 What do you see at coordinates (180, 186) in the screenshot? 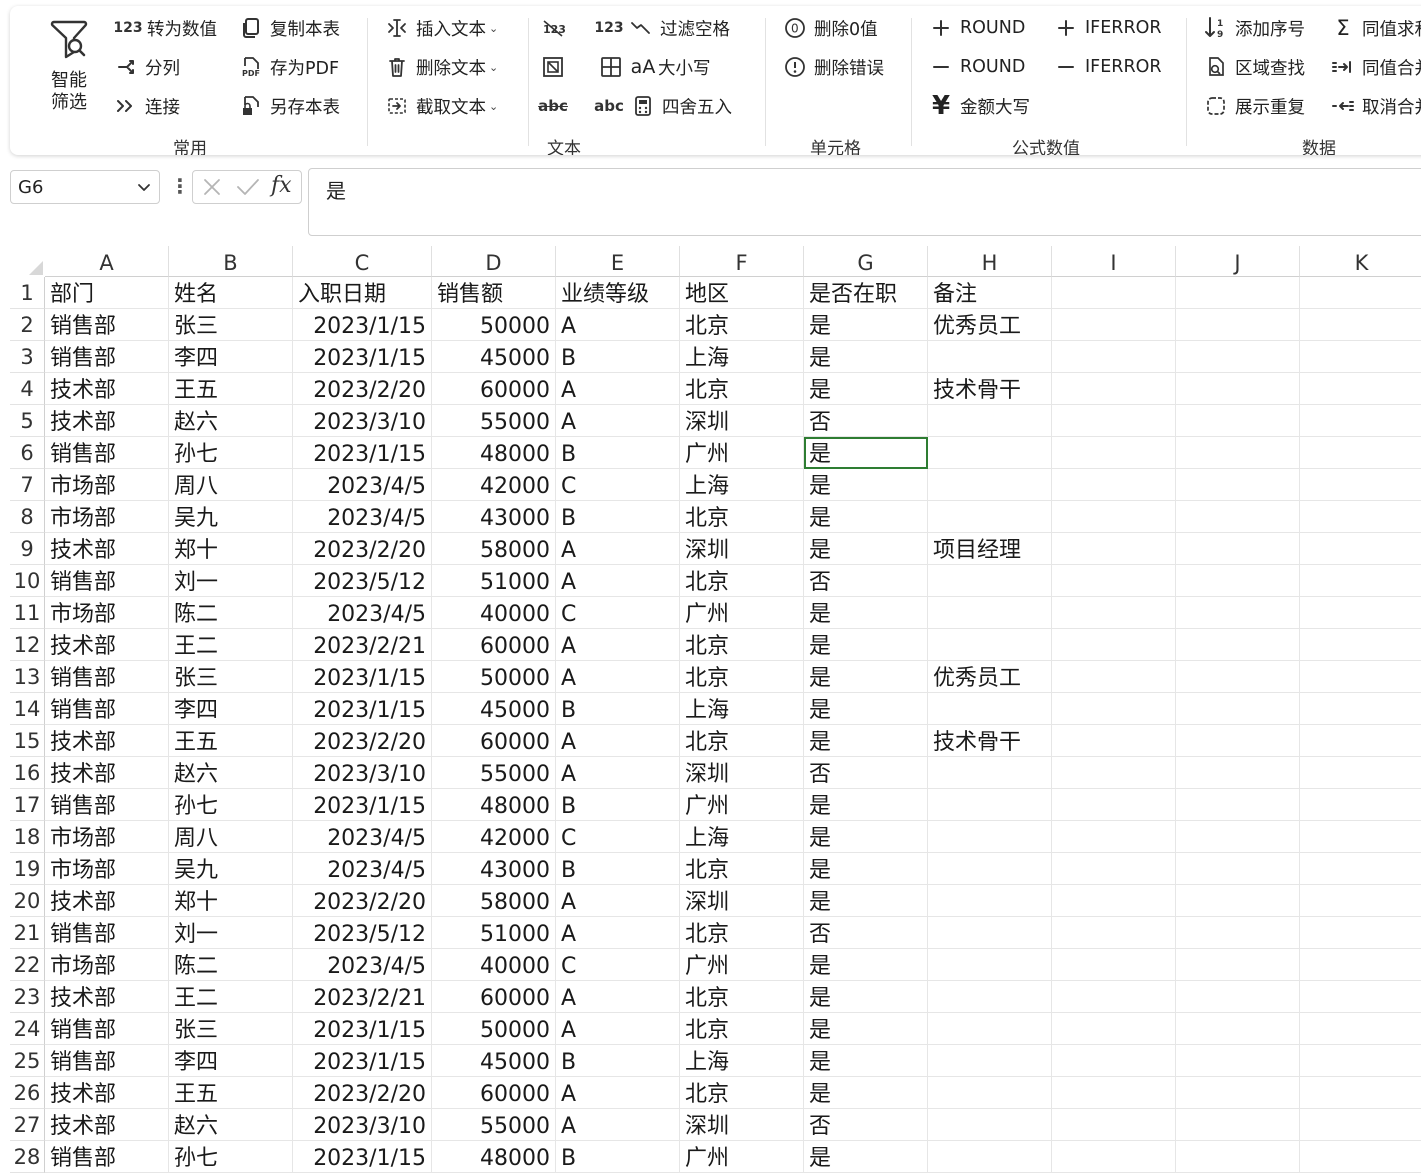
I see `more-options-icon: ⋮` at bounding box center [180, 186].